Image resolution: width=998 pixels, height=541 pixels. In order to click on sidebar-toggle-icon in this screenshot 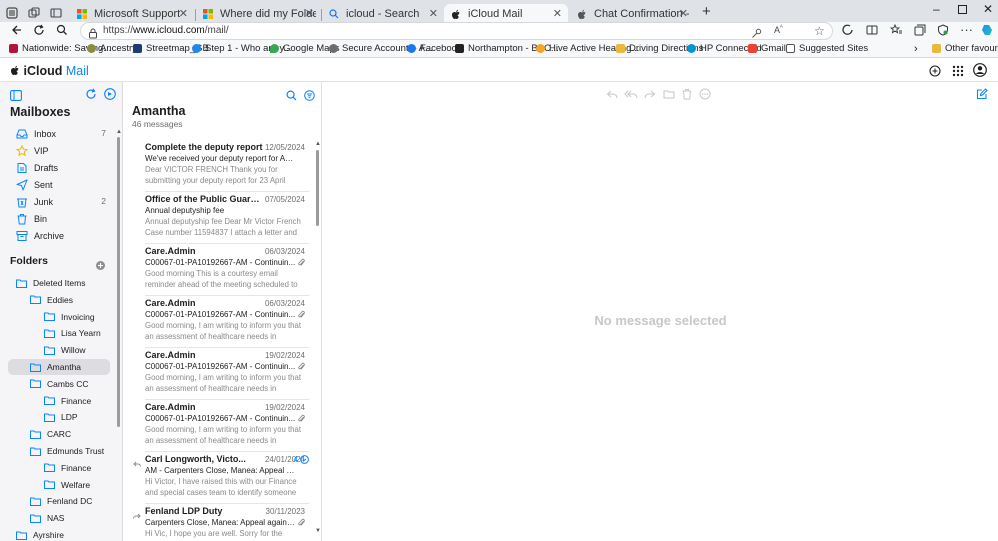, I will do `click(16, 97)`.